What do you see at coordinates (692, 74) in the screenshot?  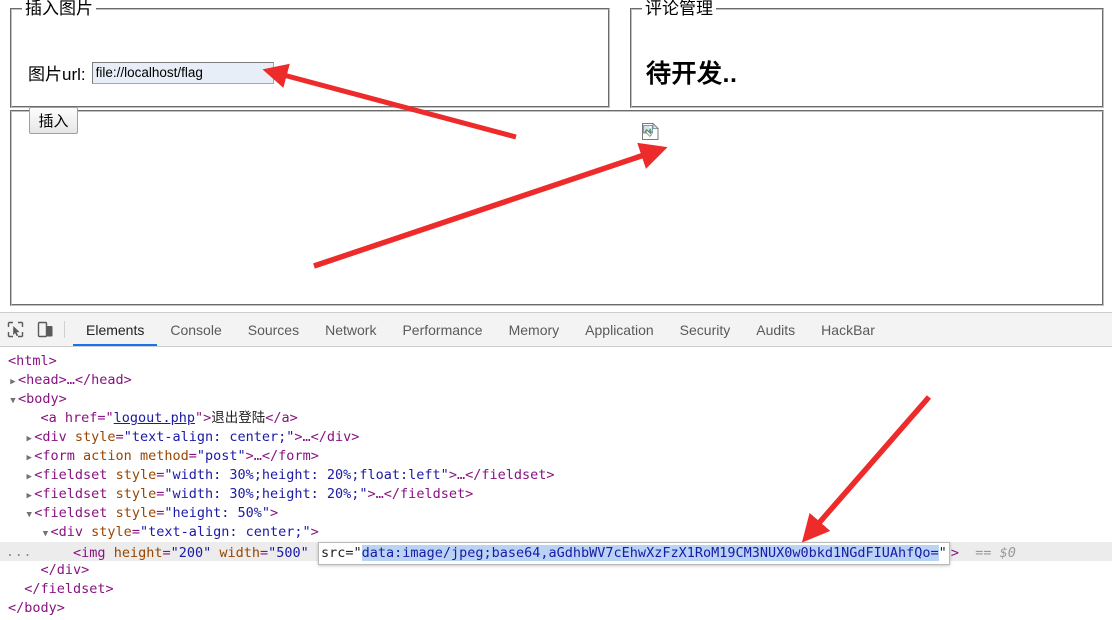 I see `comment-placeholder-heading: 待开发..` at bounding box center [692, 74].